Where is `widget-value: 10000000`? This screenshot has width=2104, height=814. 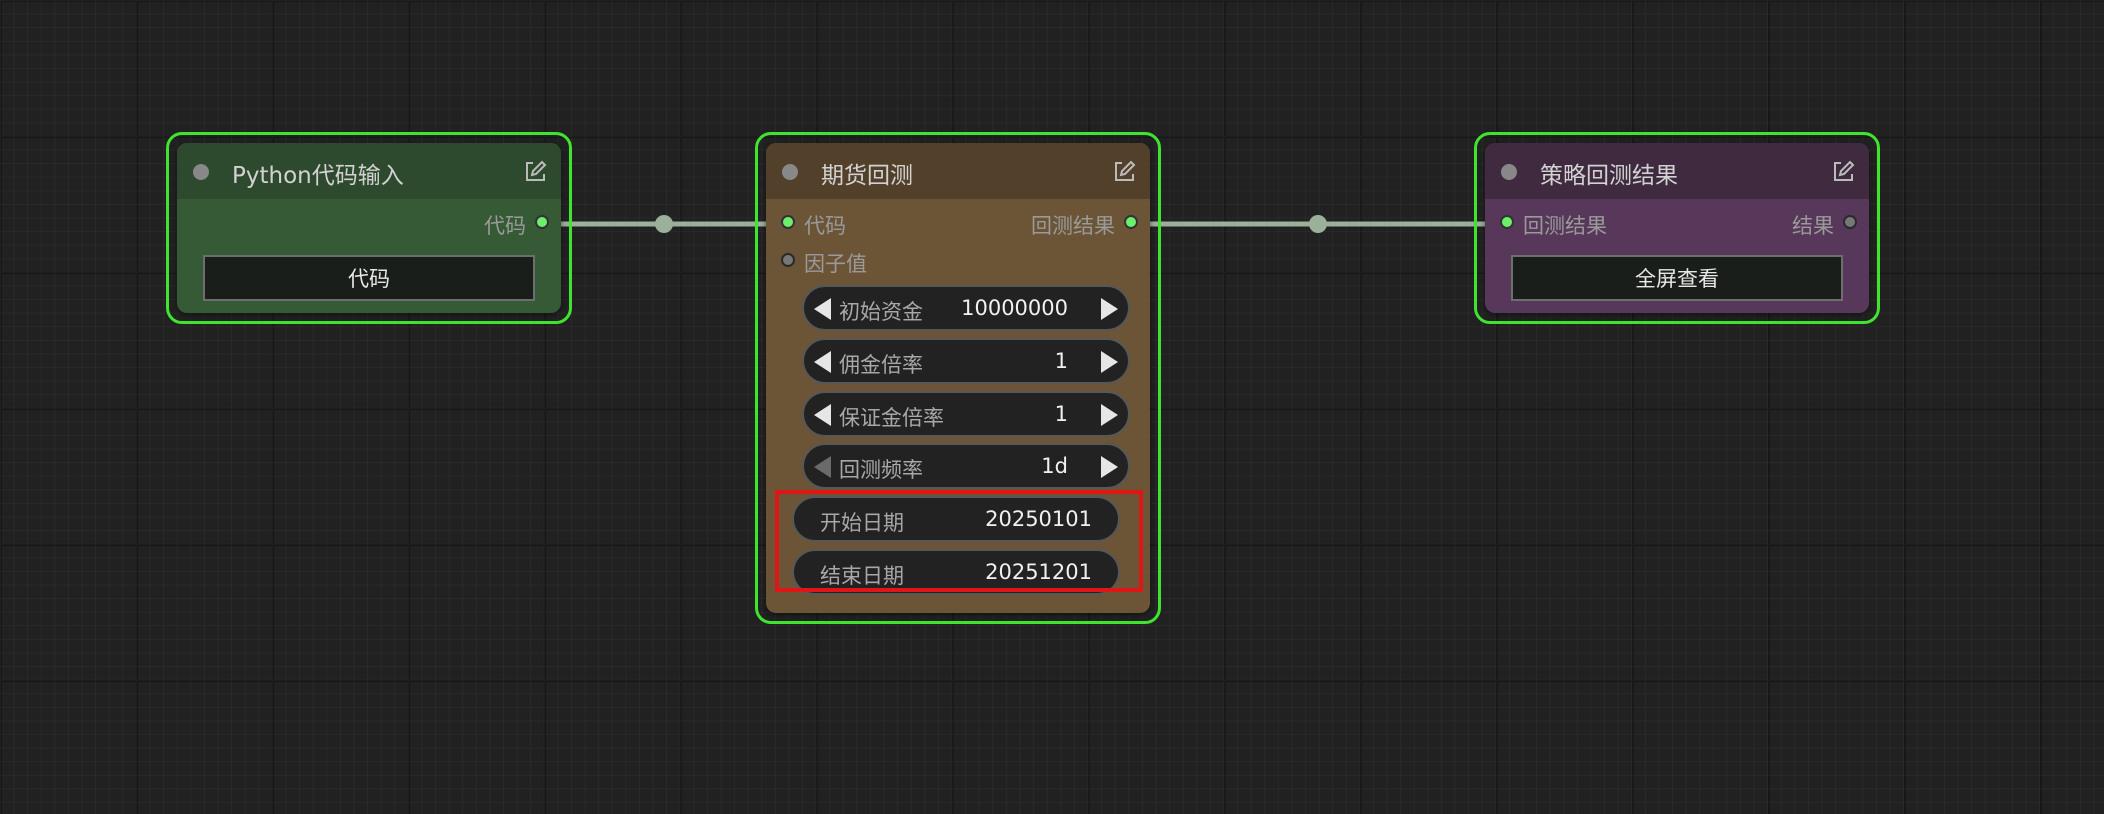
widget-value: 10000000 is located at coordinates (1014, 308).